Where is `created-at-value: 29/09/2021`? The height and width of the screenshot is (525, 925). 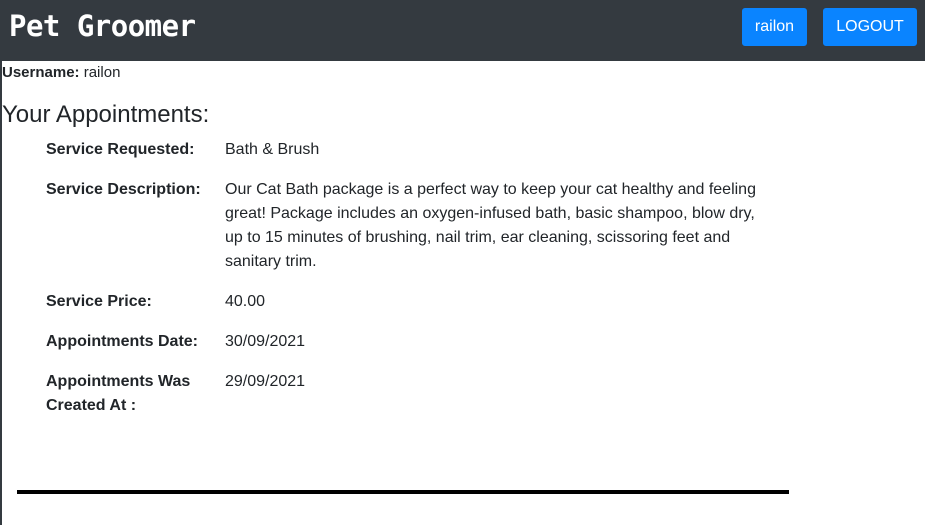 created-at-value: 29/09/2021 is located at coordinates (265, 381).